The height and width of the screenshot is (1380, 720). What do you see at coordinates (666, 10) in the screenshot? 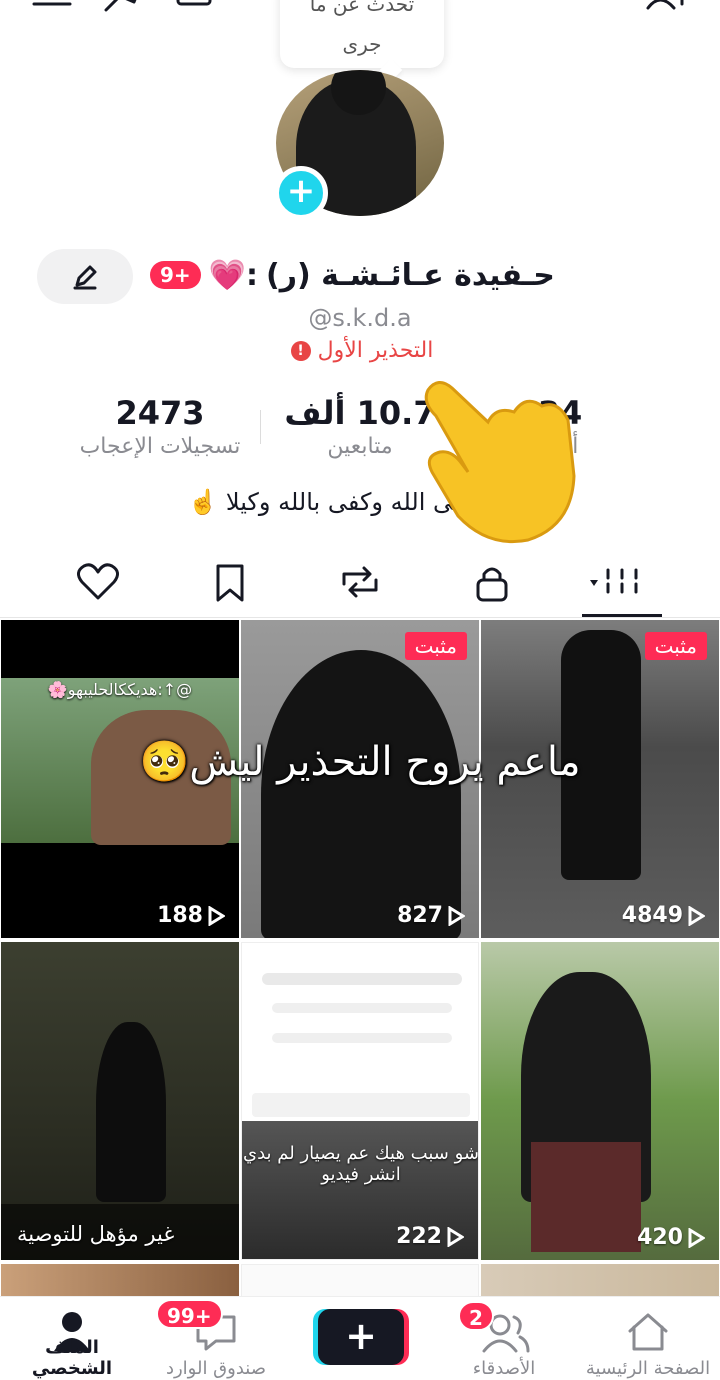
I see `add-friend-icon` at bounding box center [666, 10].